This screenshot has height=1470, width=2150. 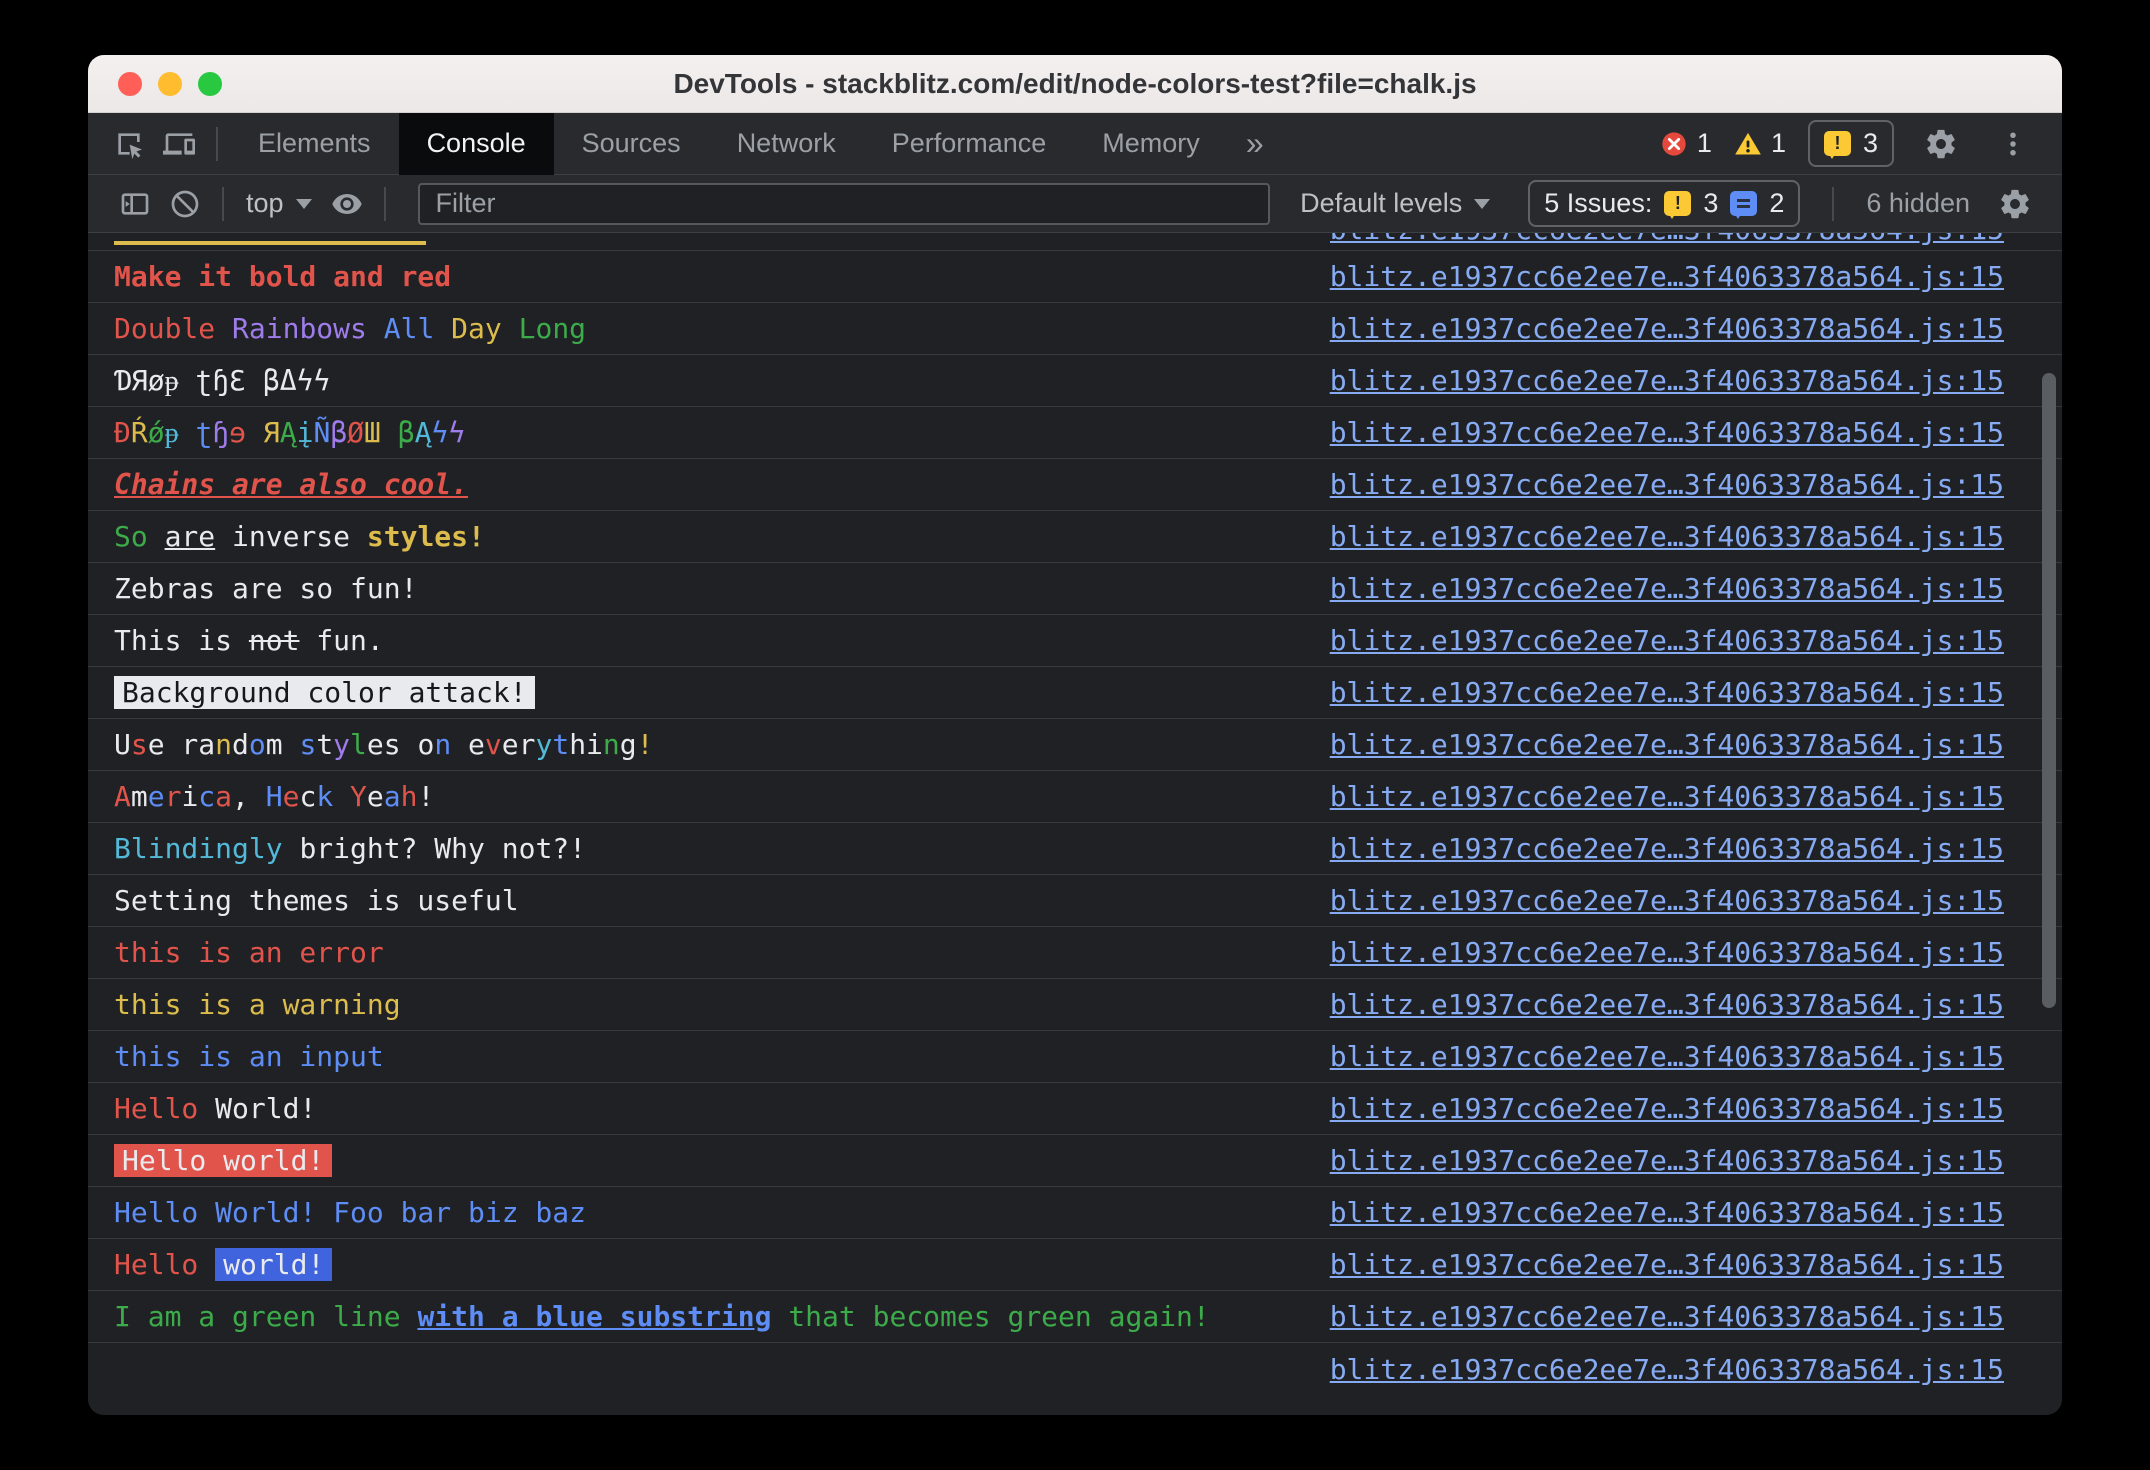 I want to click on more-tabs-button: », so click(x=1255, y=144).